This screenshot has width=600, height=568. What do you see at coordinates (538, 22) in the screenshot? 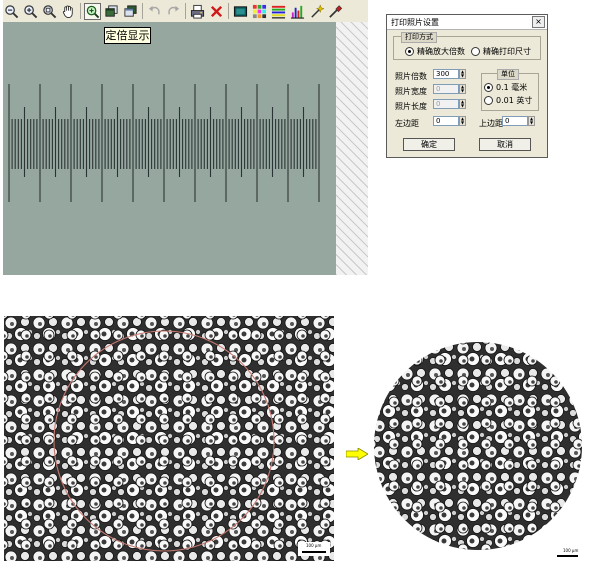
I see `close-icon: ×` at bounding box center [538, 22].